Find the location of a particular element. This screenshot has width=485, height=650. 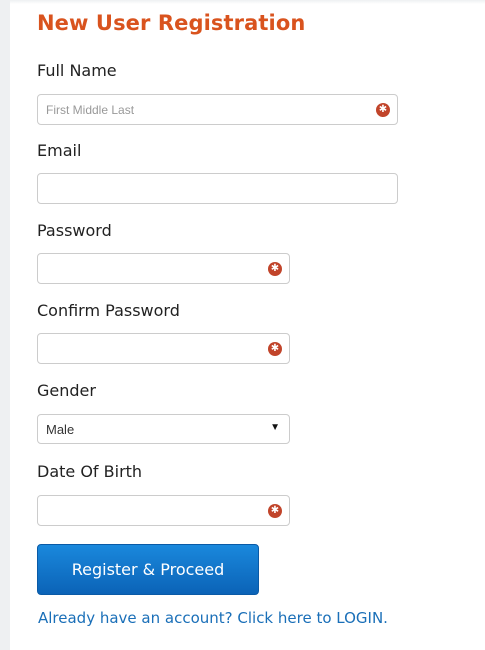

email-input is located at coordinates (204, 188).